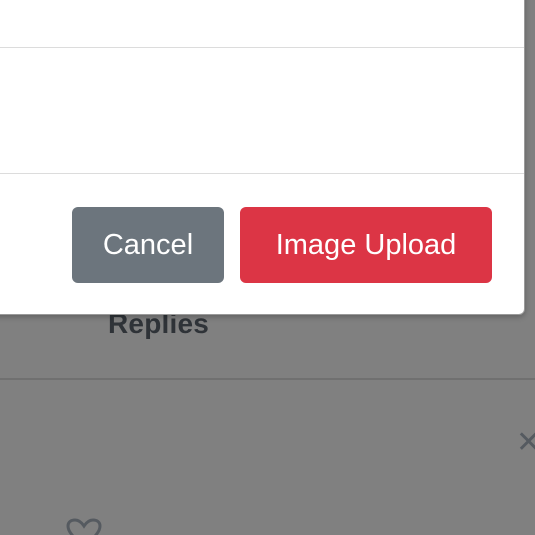 The width and height of the screenshot is (535, 535). I want to click on close-icon: ✕, so click(525, 443).